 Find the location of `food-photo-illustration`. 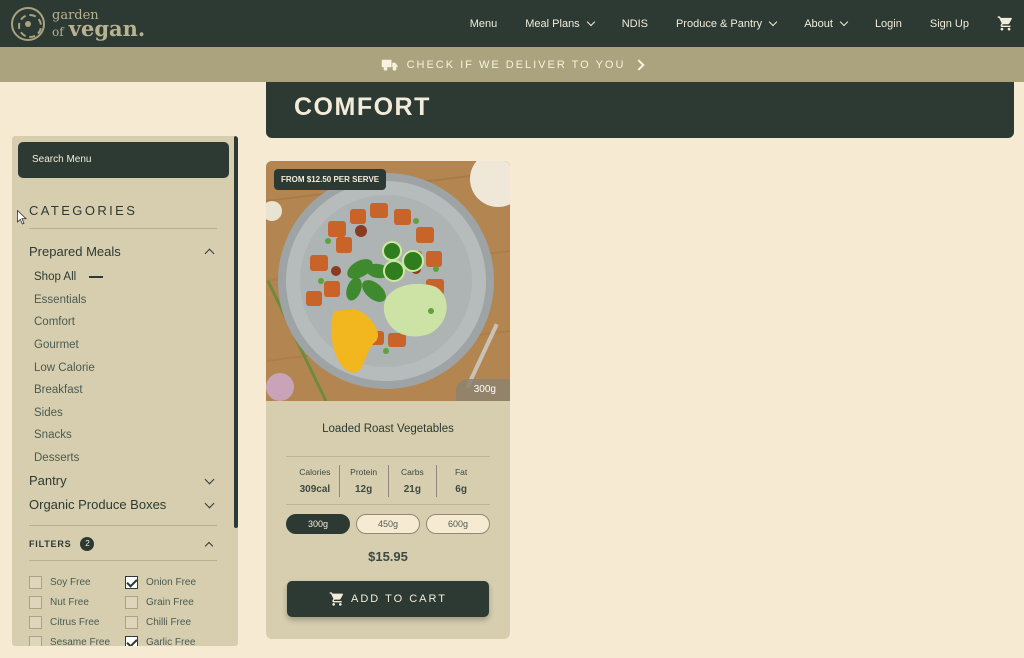

food-photo-illustration is located at coordinates (388, 281).